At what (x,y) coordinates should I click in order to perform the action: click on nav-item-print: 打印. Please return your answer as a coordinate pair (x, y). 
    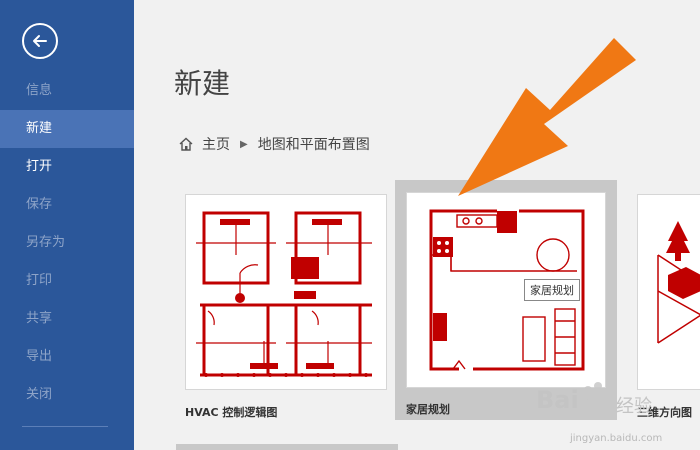
    Looking at the image, I should click on (67, 281).